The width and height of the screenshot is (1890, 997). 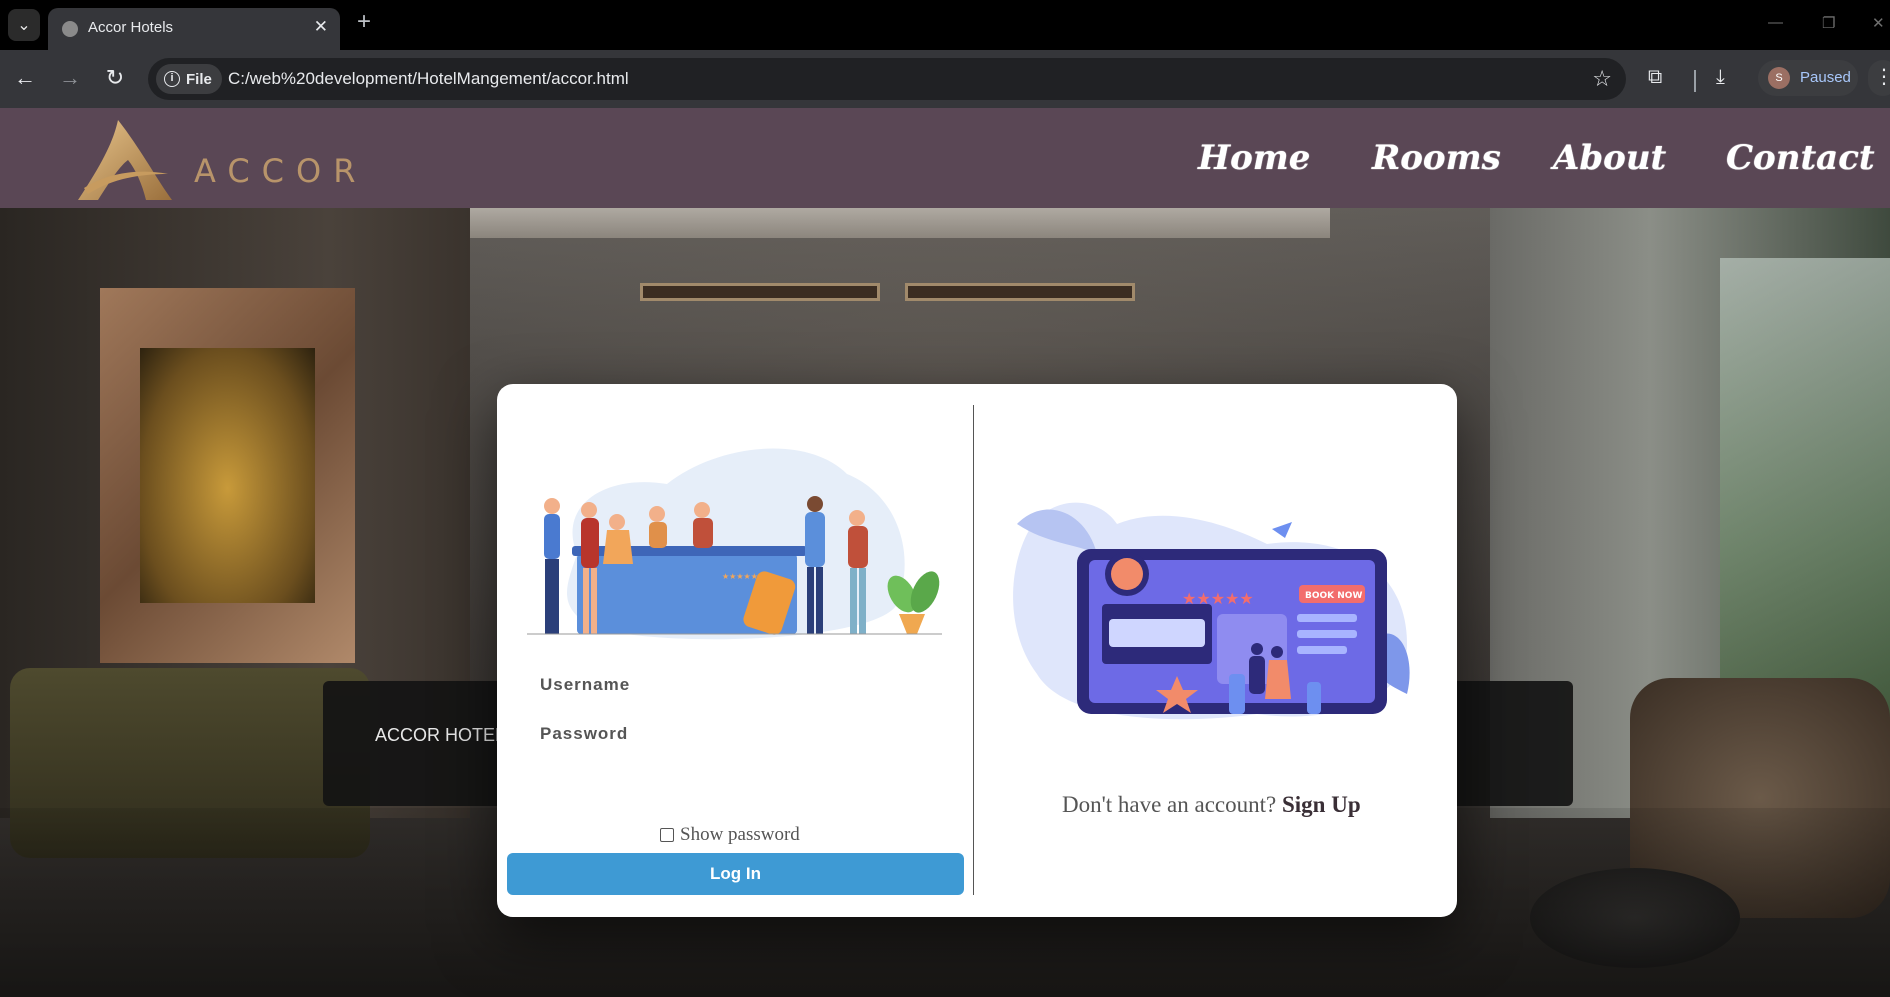 I want to click on menu-icon: ⋮, so click(x=1879, y=78).